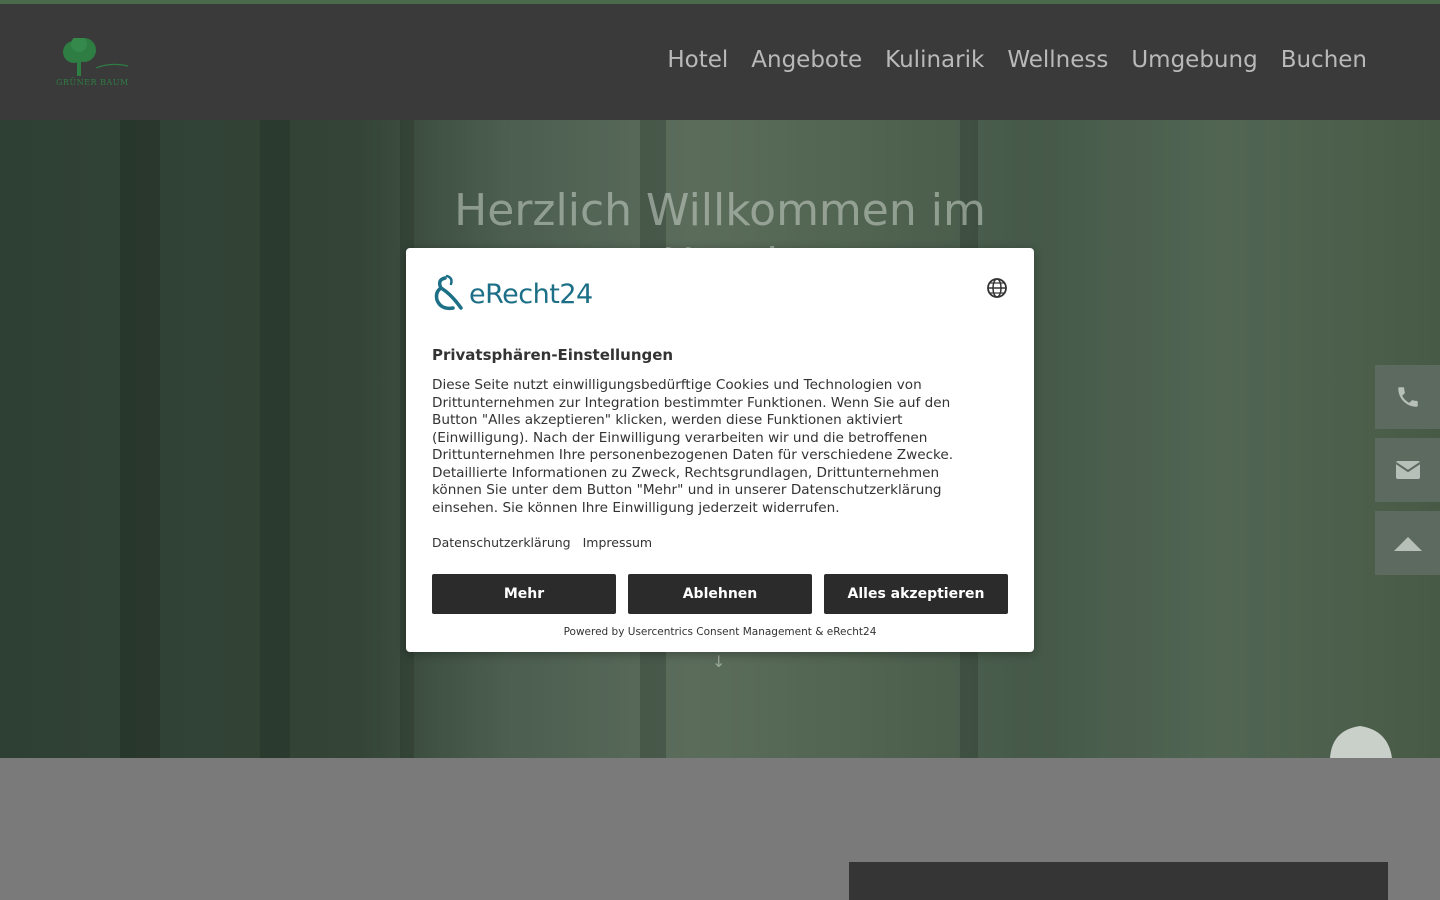 Image resolution: width=1440 pixels, height=900 pixels. I want to click on language-button, so click(997, 290).